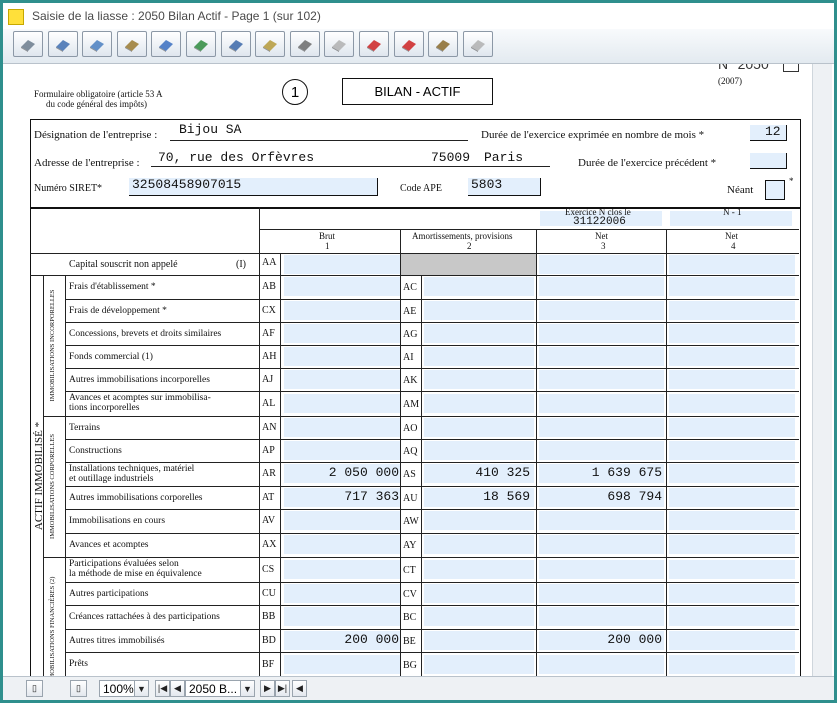 The width and height of the screenshot is (837, 703). What do you see at coordinates (97, 44) in the screenshot?
I see `search-people-button` at bounding box center [97, 44].